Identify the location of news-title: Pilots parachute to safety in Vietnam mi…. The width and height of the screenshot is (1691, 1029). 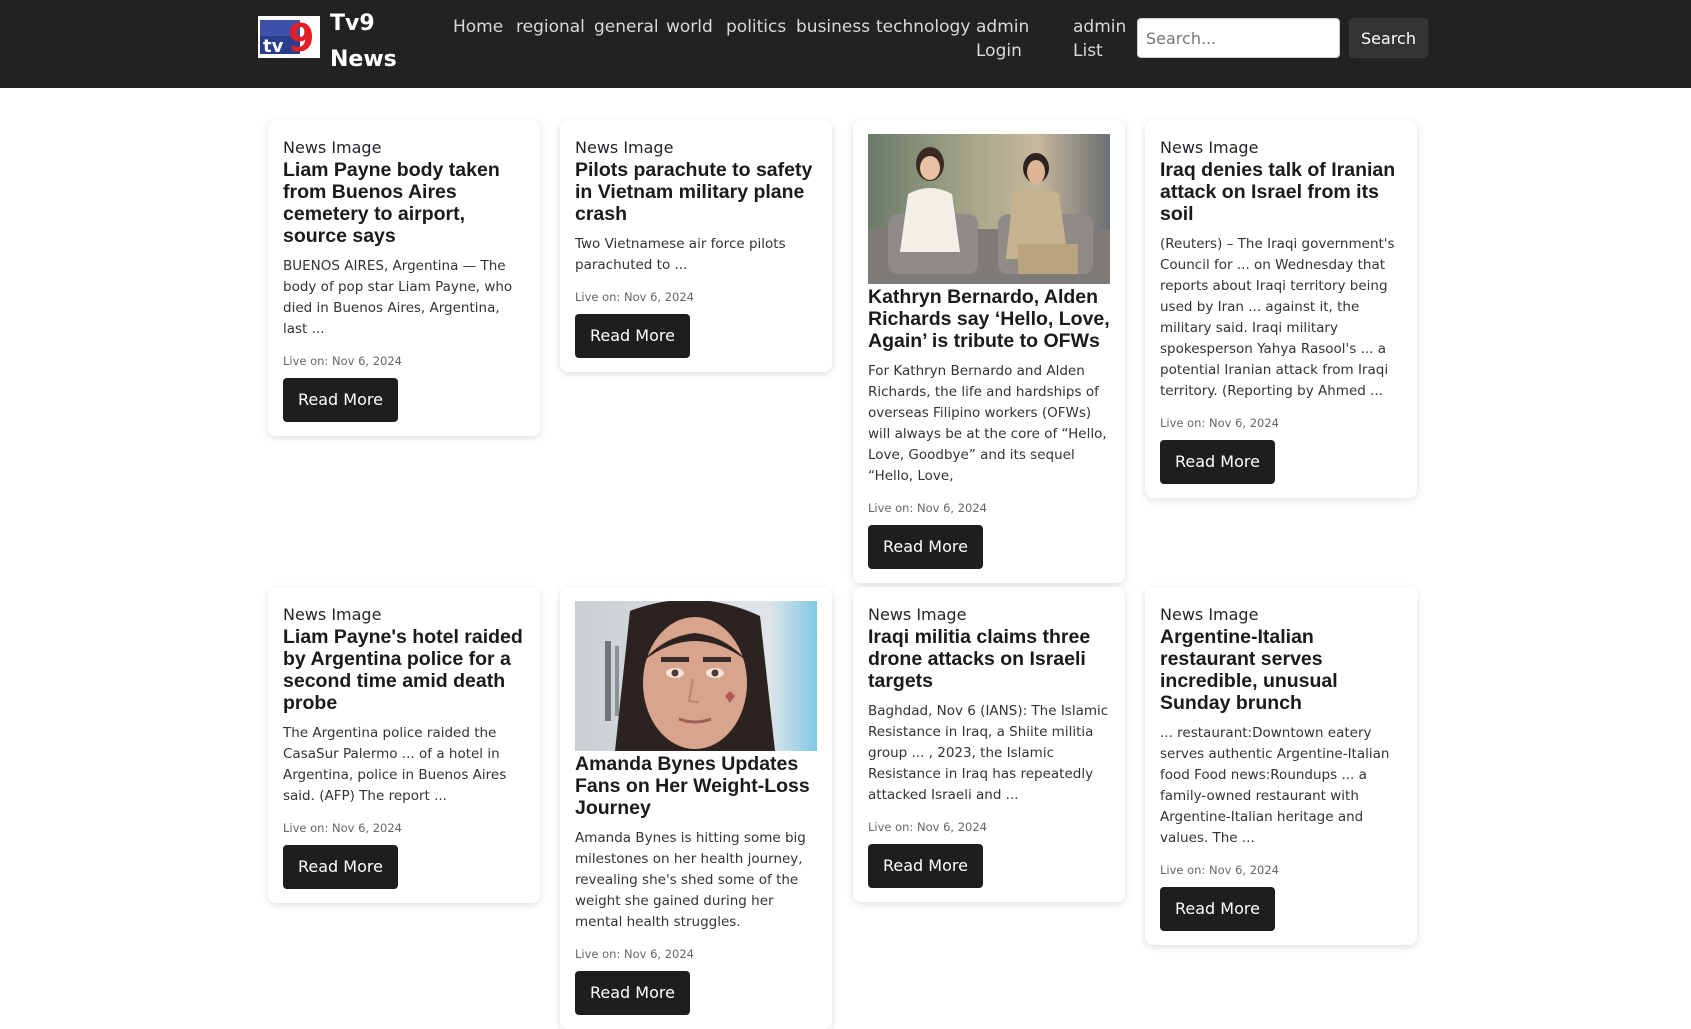
(694, 192).